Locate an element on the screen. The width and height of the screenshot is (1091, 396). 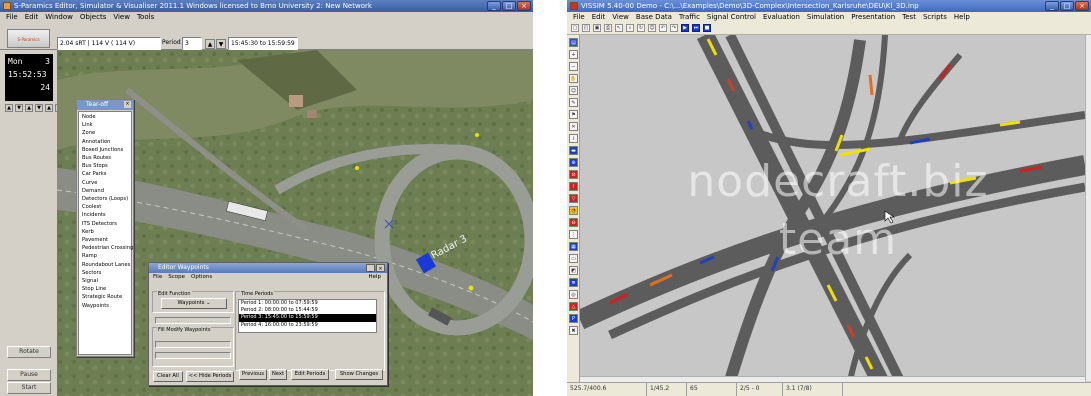
detector-icon: ▦ is located at coordinates (573, 246).